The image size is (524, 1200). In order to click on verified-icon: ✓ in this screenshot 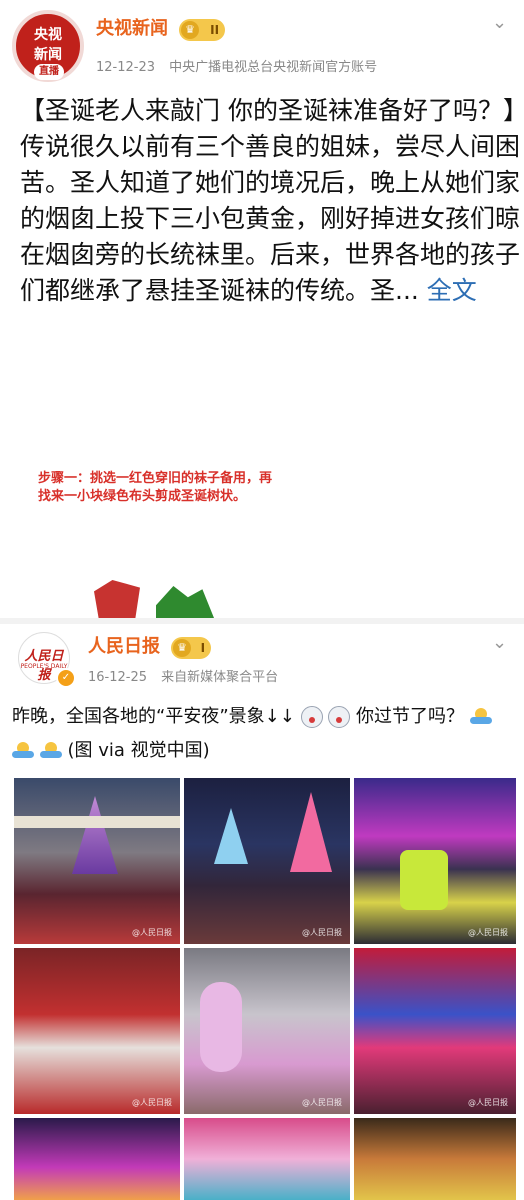, I will do `click(66, 678)`.